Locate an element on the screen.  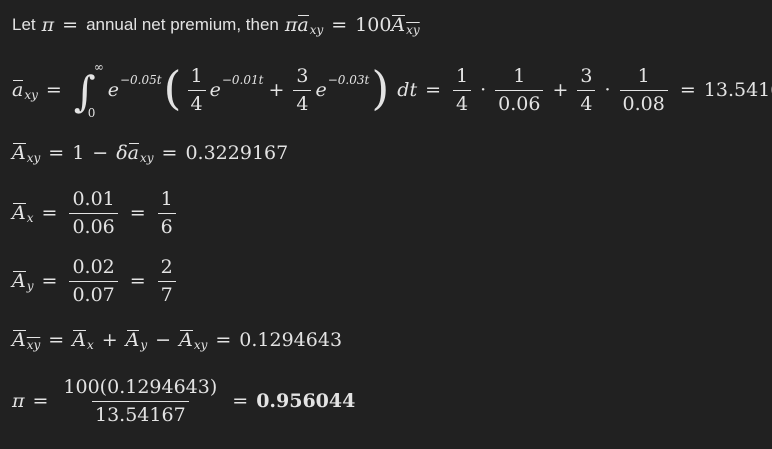
exponent-1: −0.05t is located at coordinates (140, 80).